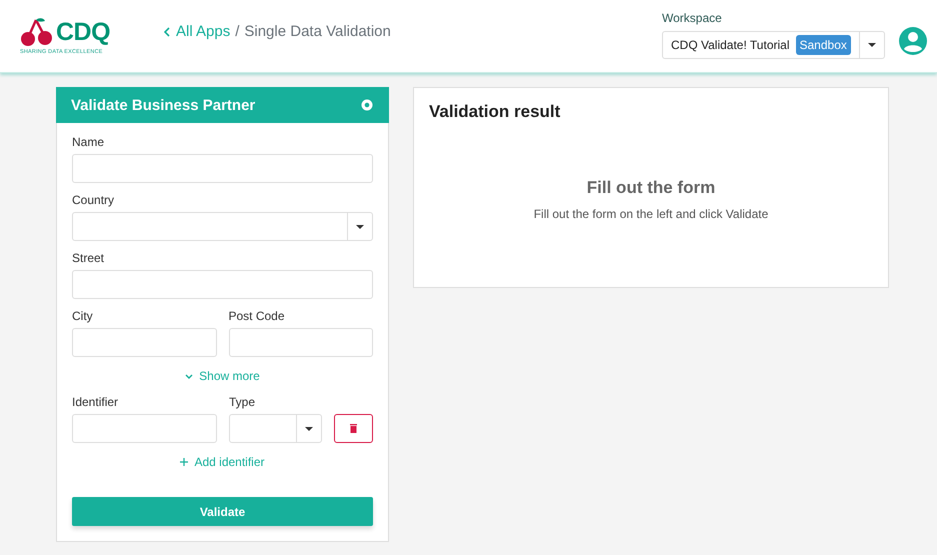 The height and width of the screenshot is (555, 937). What do you see at coordinates (692, 18) in the screenshot?
I see `workspace-label: Workspace` at bounding box center [692, 18].